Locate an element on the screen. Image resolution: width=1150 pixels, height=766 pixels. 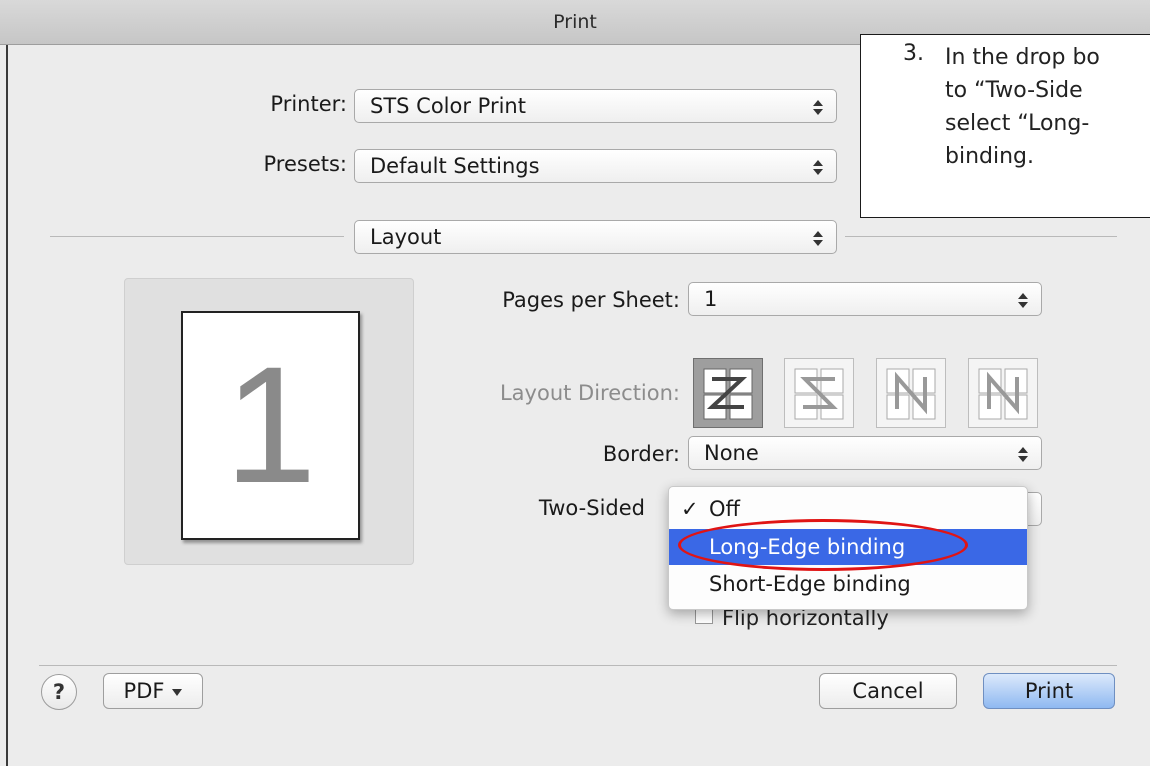
border-value: None is located at coordinates (731, 453).